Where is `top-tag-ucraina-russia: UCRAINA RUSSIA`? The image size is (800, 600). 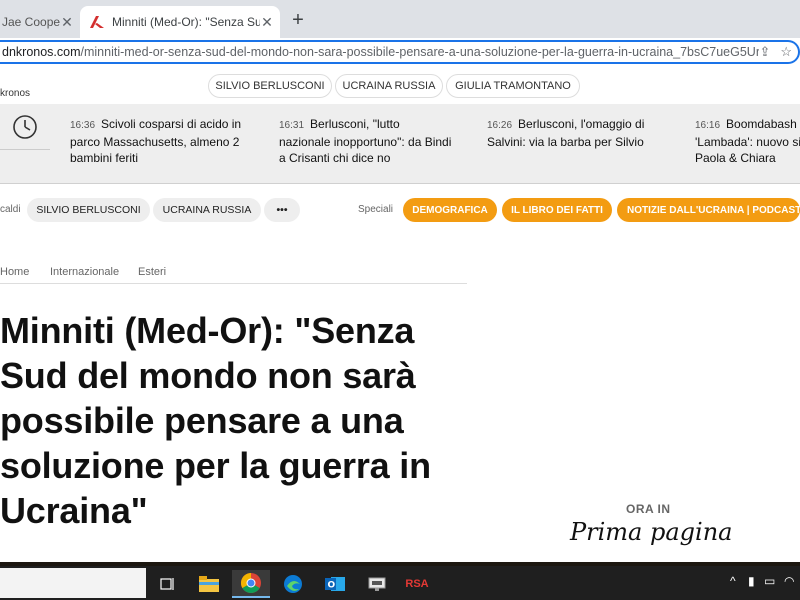
top-tag-ucraina-russia: UCRAINA RUSSIA is located at coordinates (389, 86).